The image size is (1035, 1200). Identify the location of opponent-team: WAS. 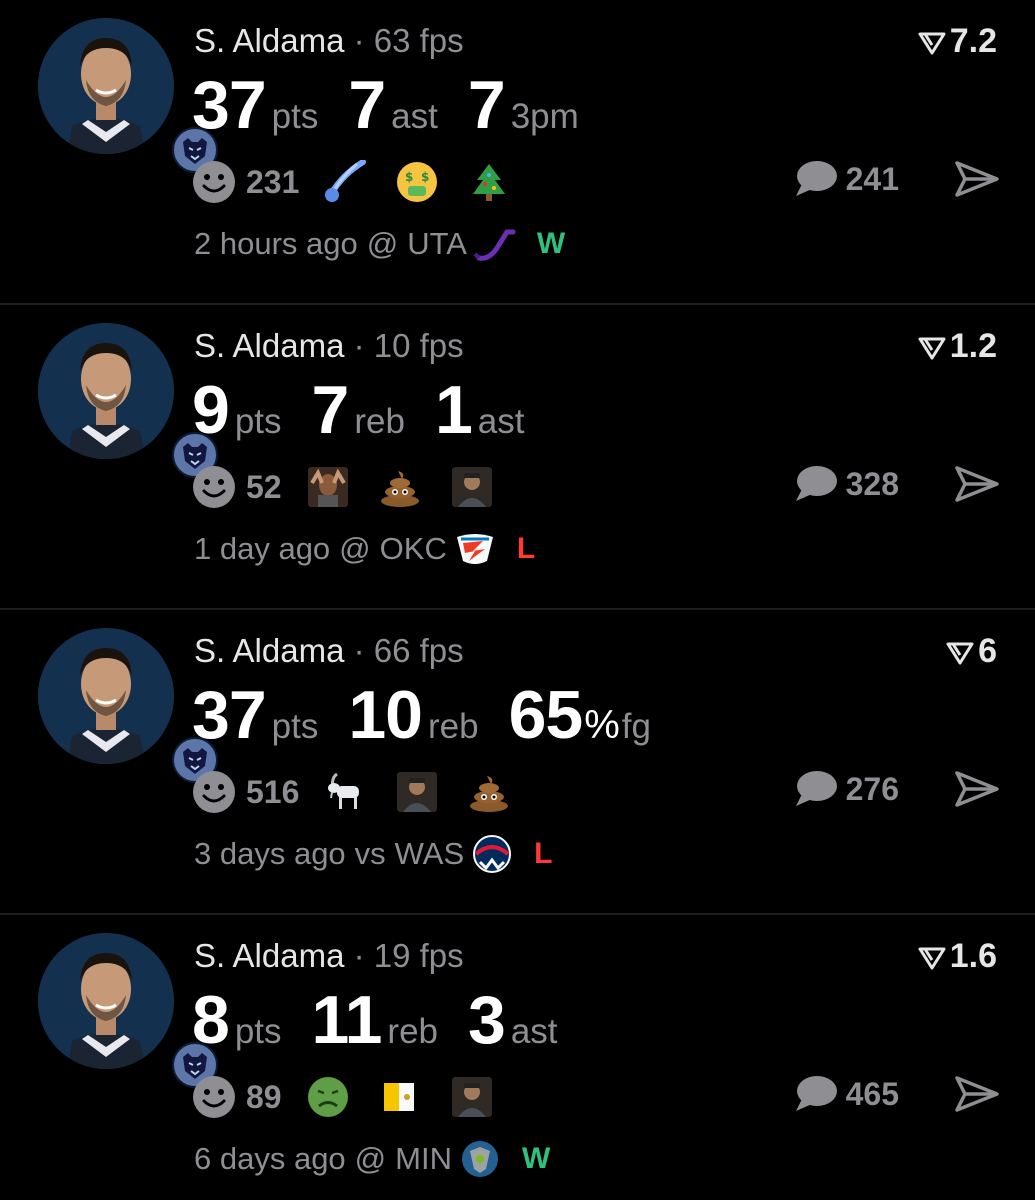
(429, 854).